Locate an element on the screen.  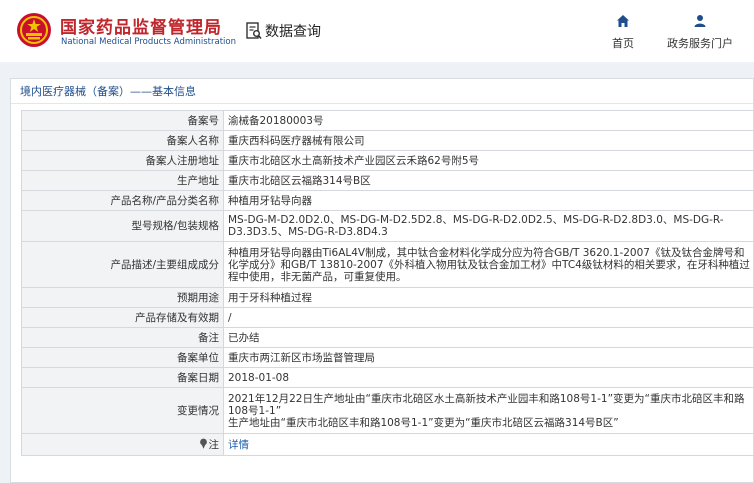
note-label-cell: 注 is located at coordinates (122, 444).